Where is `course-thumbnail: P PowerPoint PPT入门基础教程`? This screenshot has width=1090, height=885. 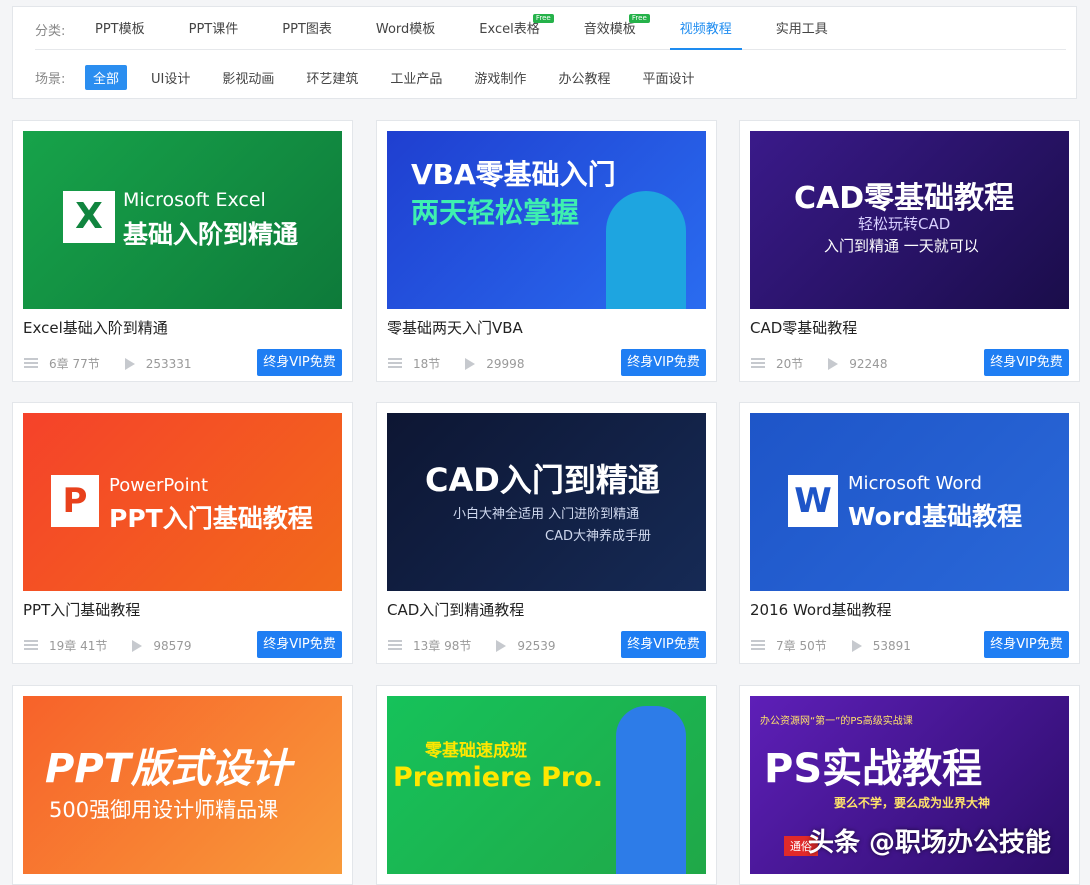 course-thumbnail: P PowerPoint PPT入门基础教程 is located at coordinates (182, 502).